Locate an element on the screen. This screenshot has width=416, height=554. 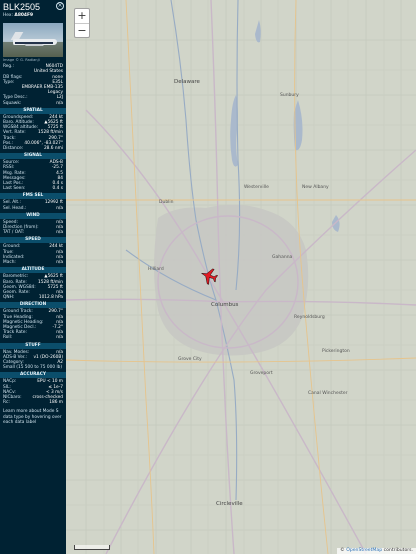
place-label: Delaware is located at coordinates (187, 82).